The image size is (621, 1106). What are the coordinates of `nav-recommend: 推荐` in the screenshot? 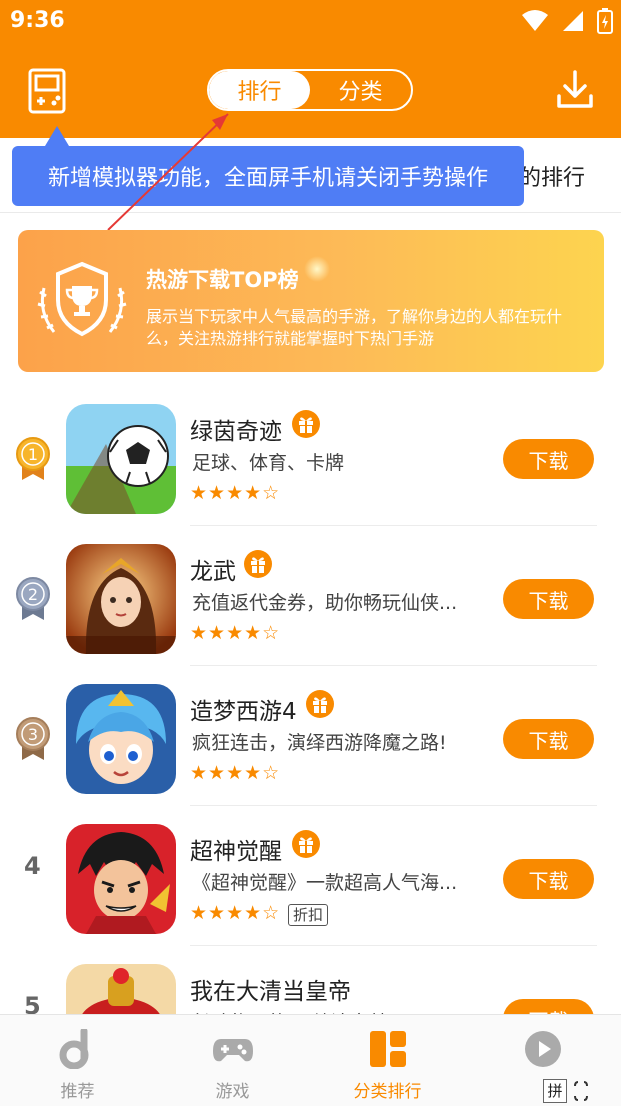 It's located at (77, 1060).